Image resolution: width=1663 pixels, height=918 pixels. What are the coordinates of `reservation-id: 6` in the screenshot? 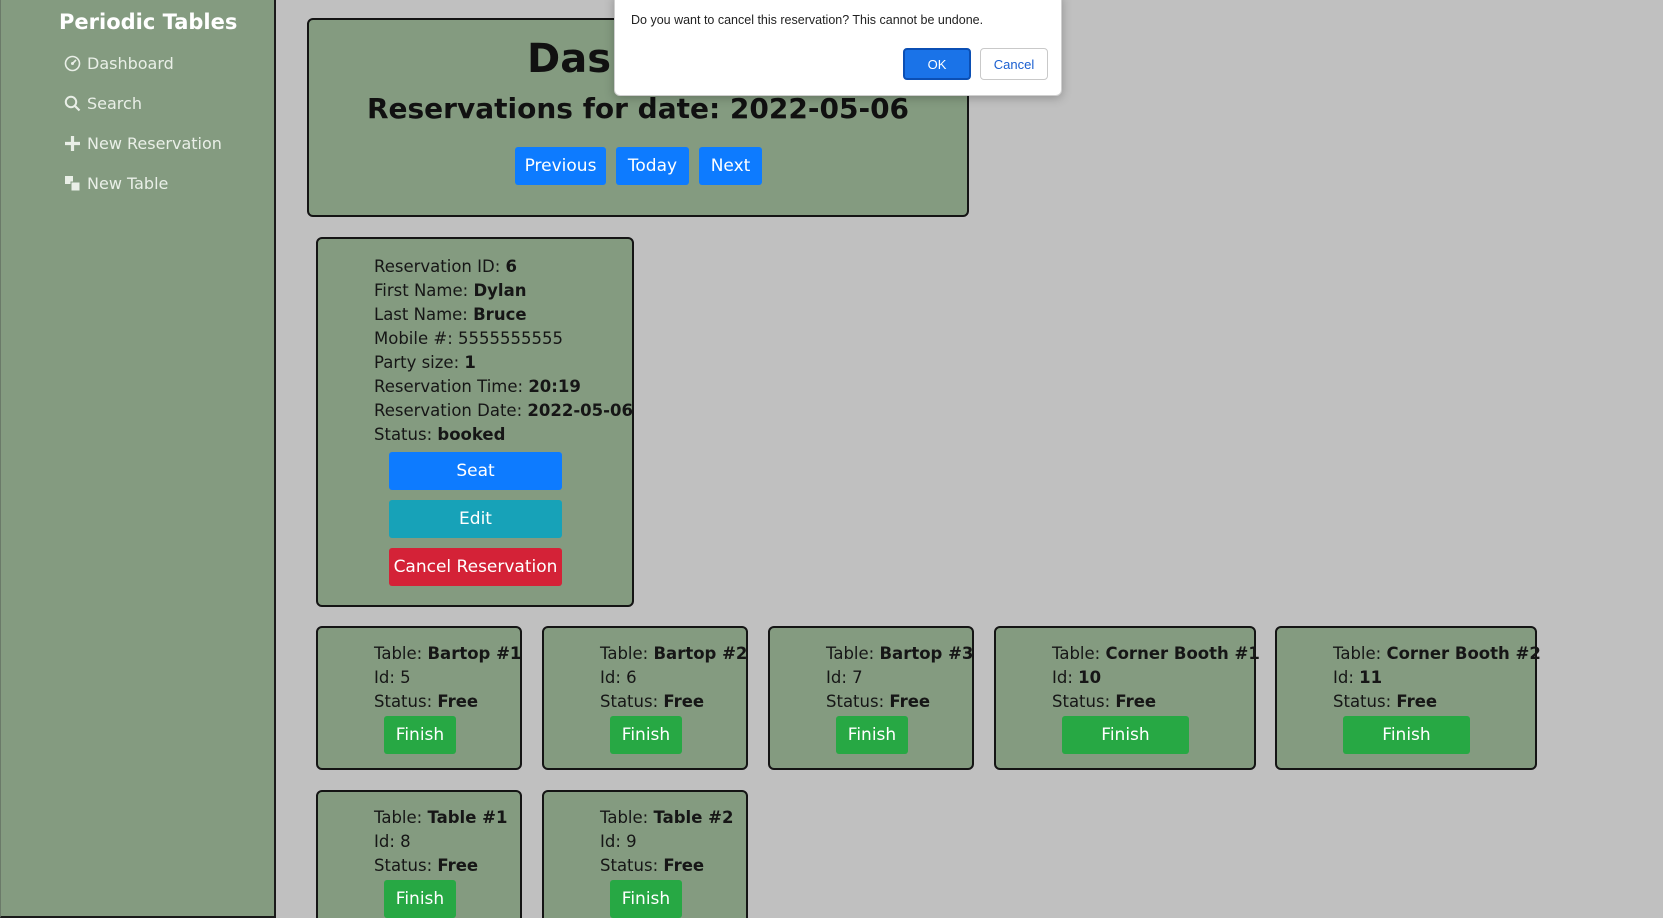 It's located at (511, 266).